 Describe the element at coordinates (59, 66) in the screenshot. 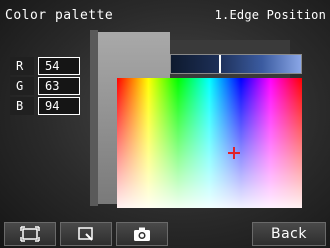

I see `r-value-field: 54` at that location.